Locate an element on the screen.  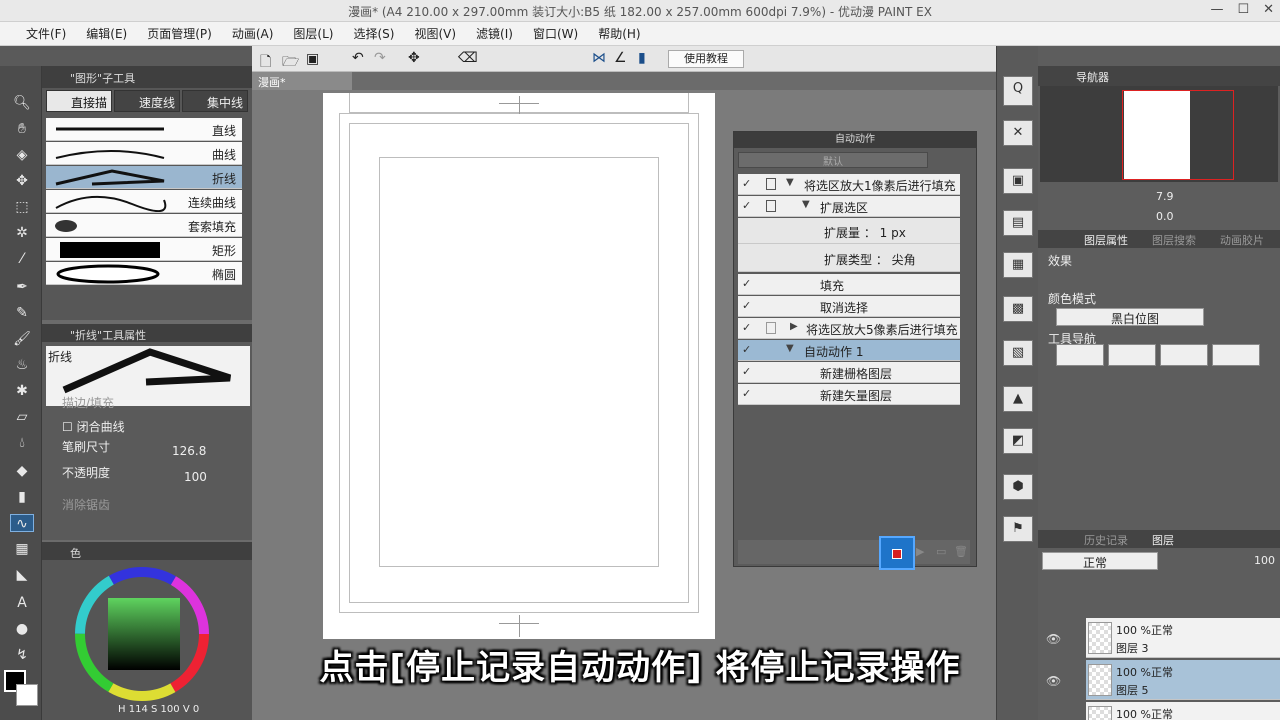
subtool-item-curve: 曲线 is located at coordinates (144, 153).